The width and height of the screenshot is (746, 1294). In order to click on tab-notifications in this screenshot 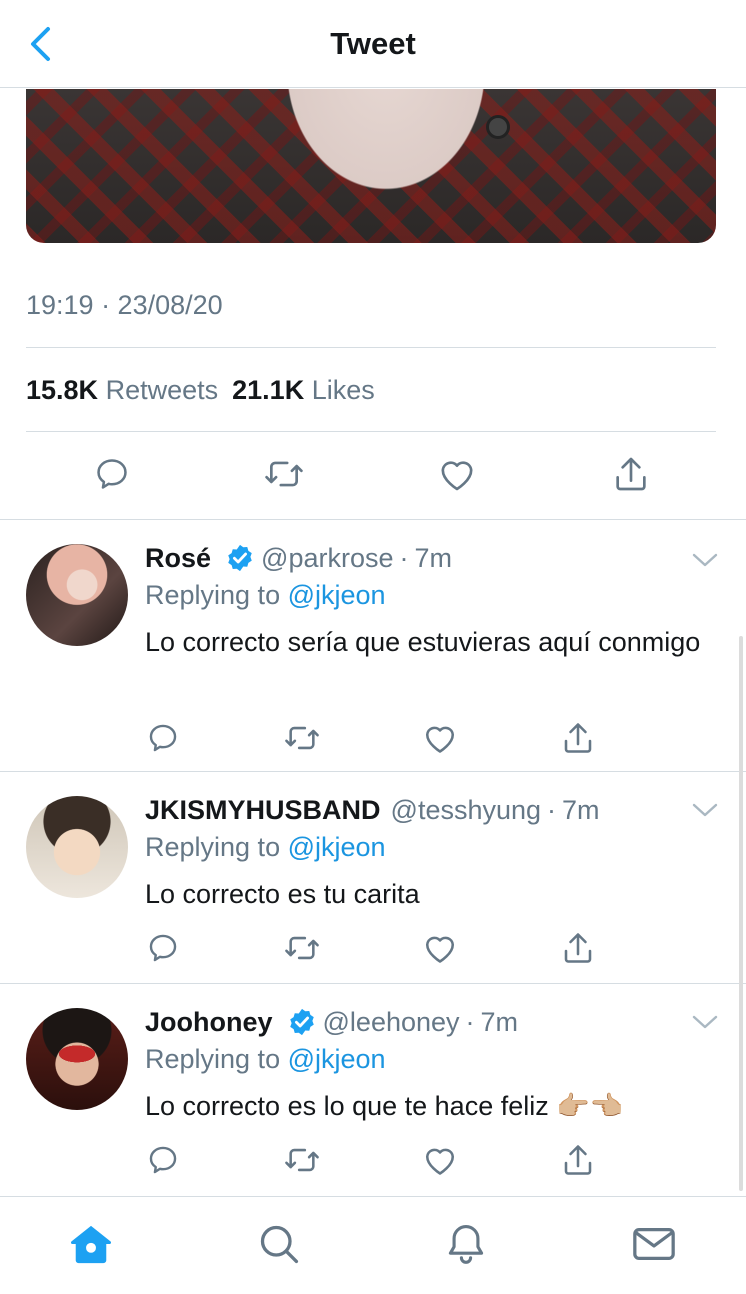, I will do `click(466, 1244)`.